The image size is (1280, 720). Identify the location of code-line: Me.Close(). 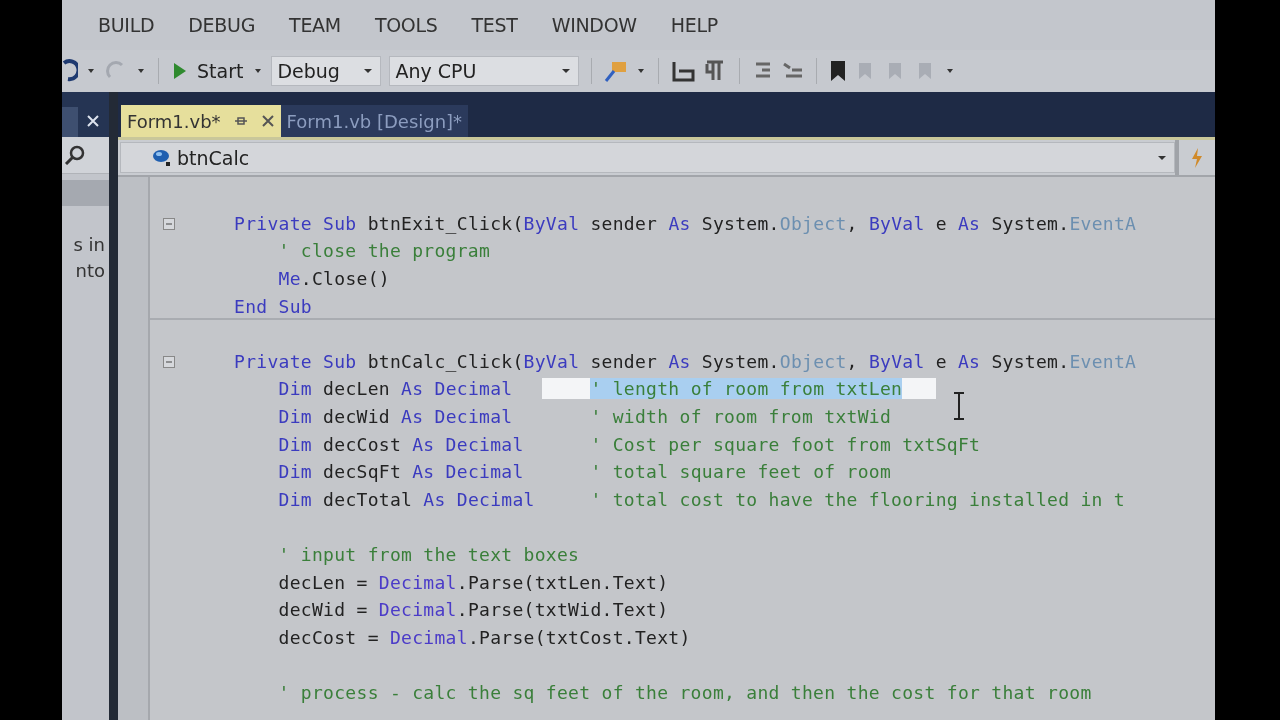
(333, 279).